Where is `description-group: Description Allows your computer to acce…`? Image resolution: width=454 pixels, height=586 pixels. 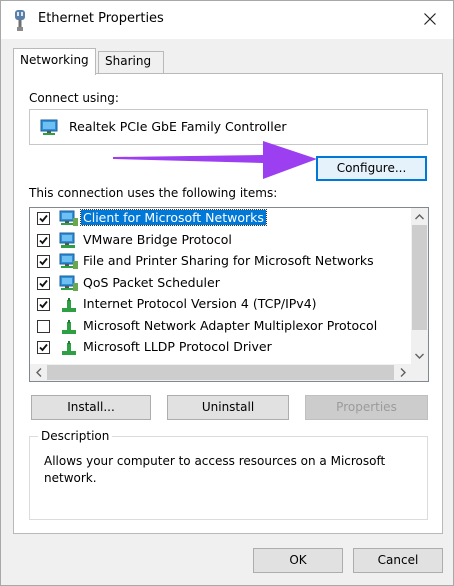 description-group: Description Allows your computer to acce… is located at coordinates (228, 474).